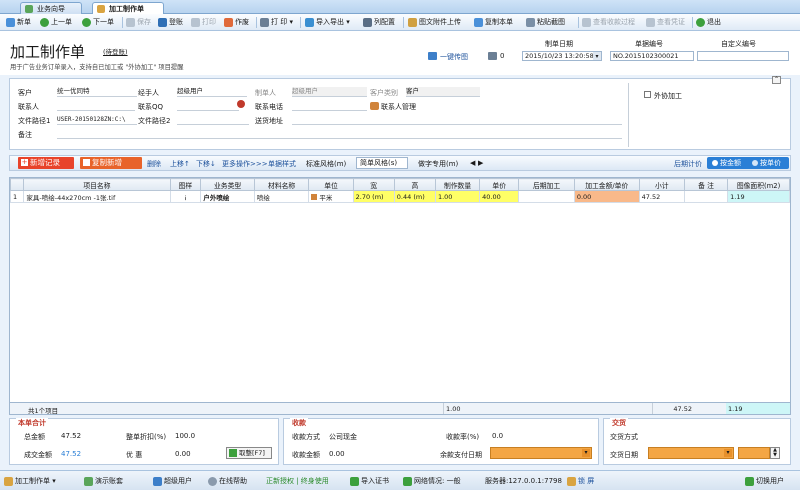  What do you see at coordinates (373, 184) in the screenshot?
I see `column-header: 宽` at bounding box center [373, 184].